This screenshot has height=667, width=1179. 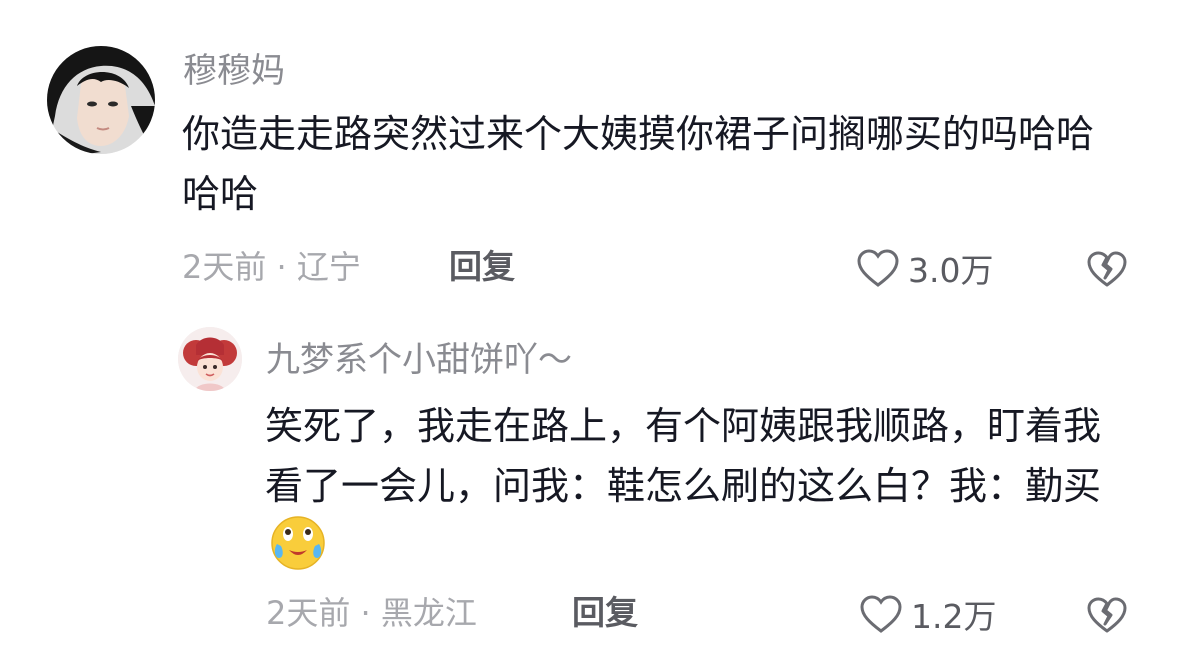 What do you see at coordinates (951, 270) in the screenshot?
I see `like-count: 3.0万` at bounding box center [951, 270].